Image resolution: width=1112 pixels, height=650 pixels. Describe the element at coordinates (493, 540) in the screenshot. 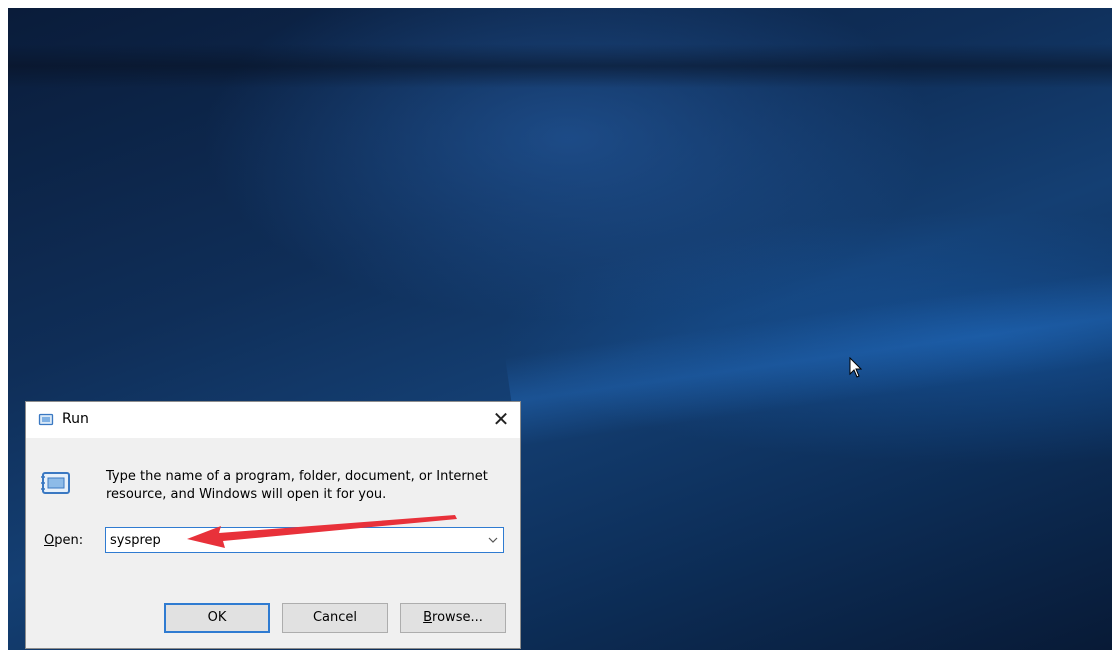

I see `chevron-down-icon` at that location.